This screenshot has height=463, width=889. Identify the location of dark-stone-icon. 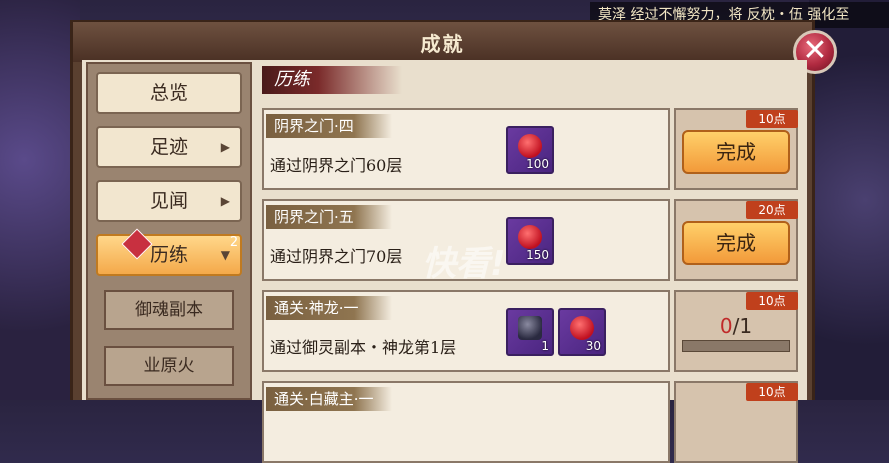
(530, 328).